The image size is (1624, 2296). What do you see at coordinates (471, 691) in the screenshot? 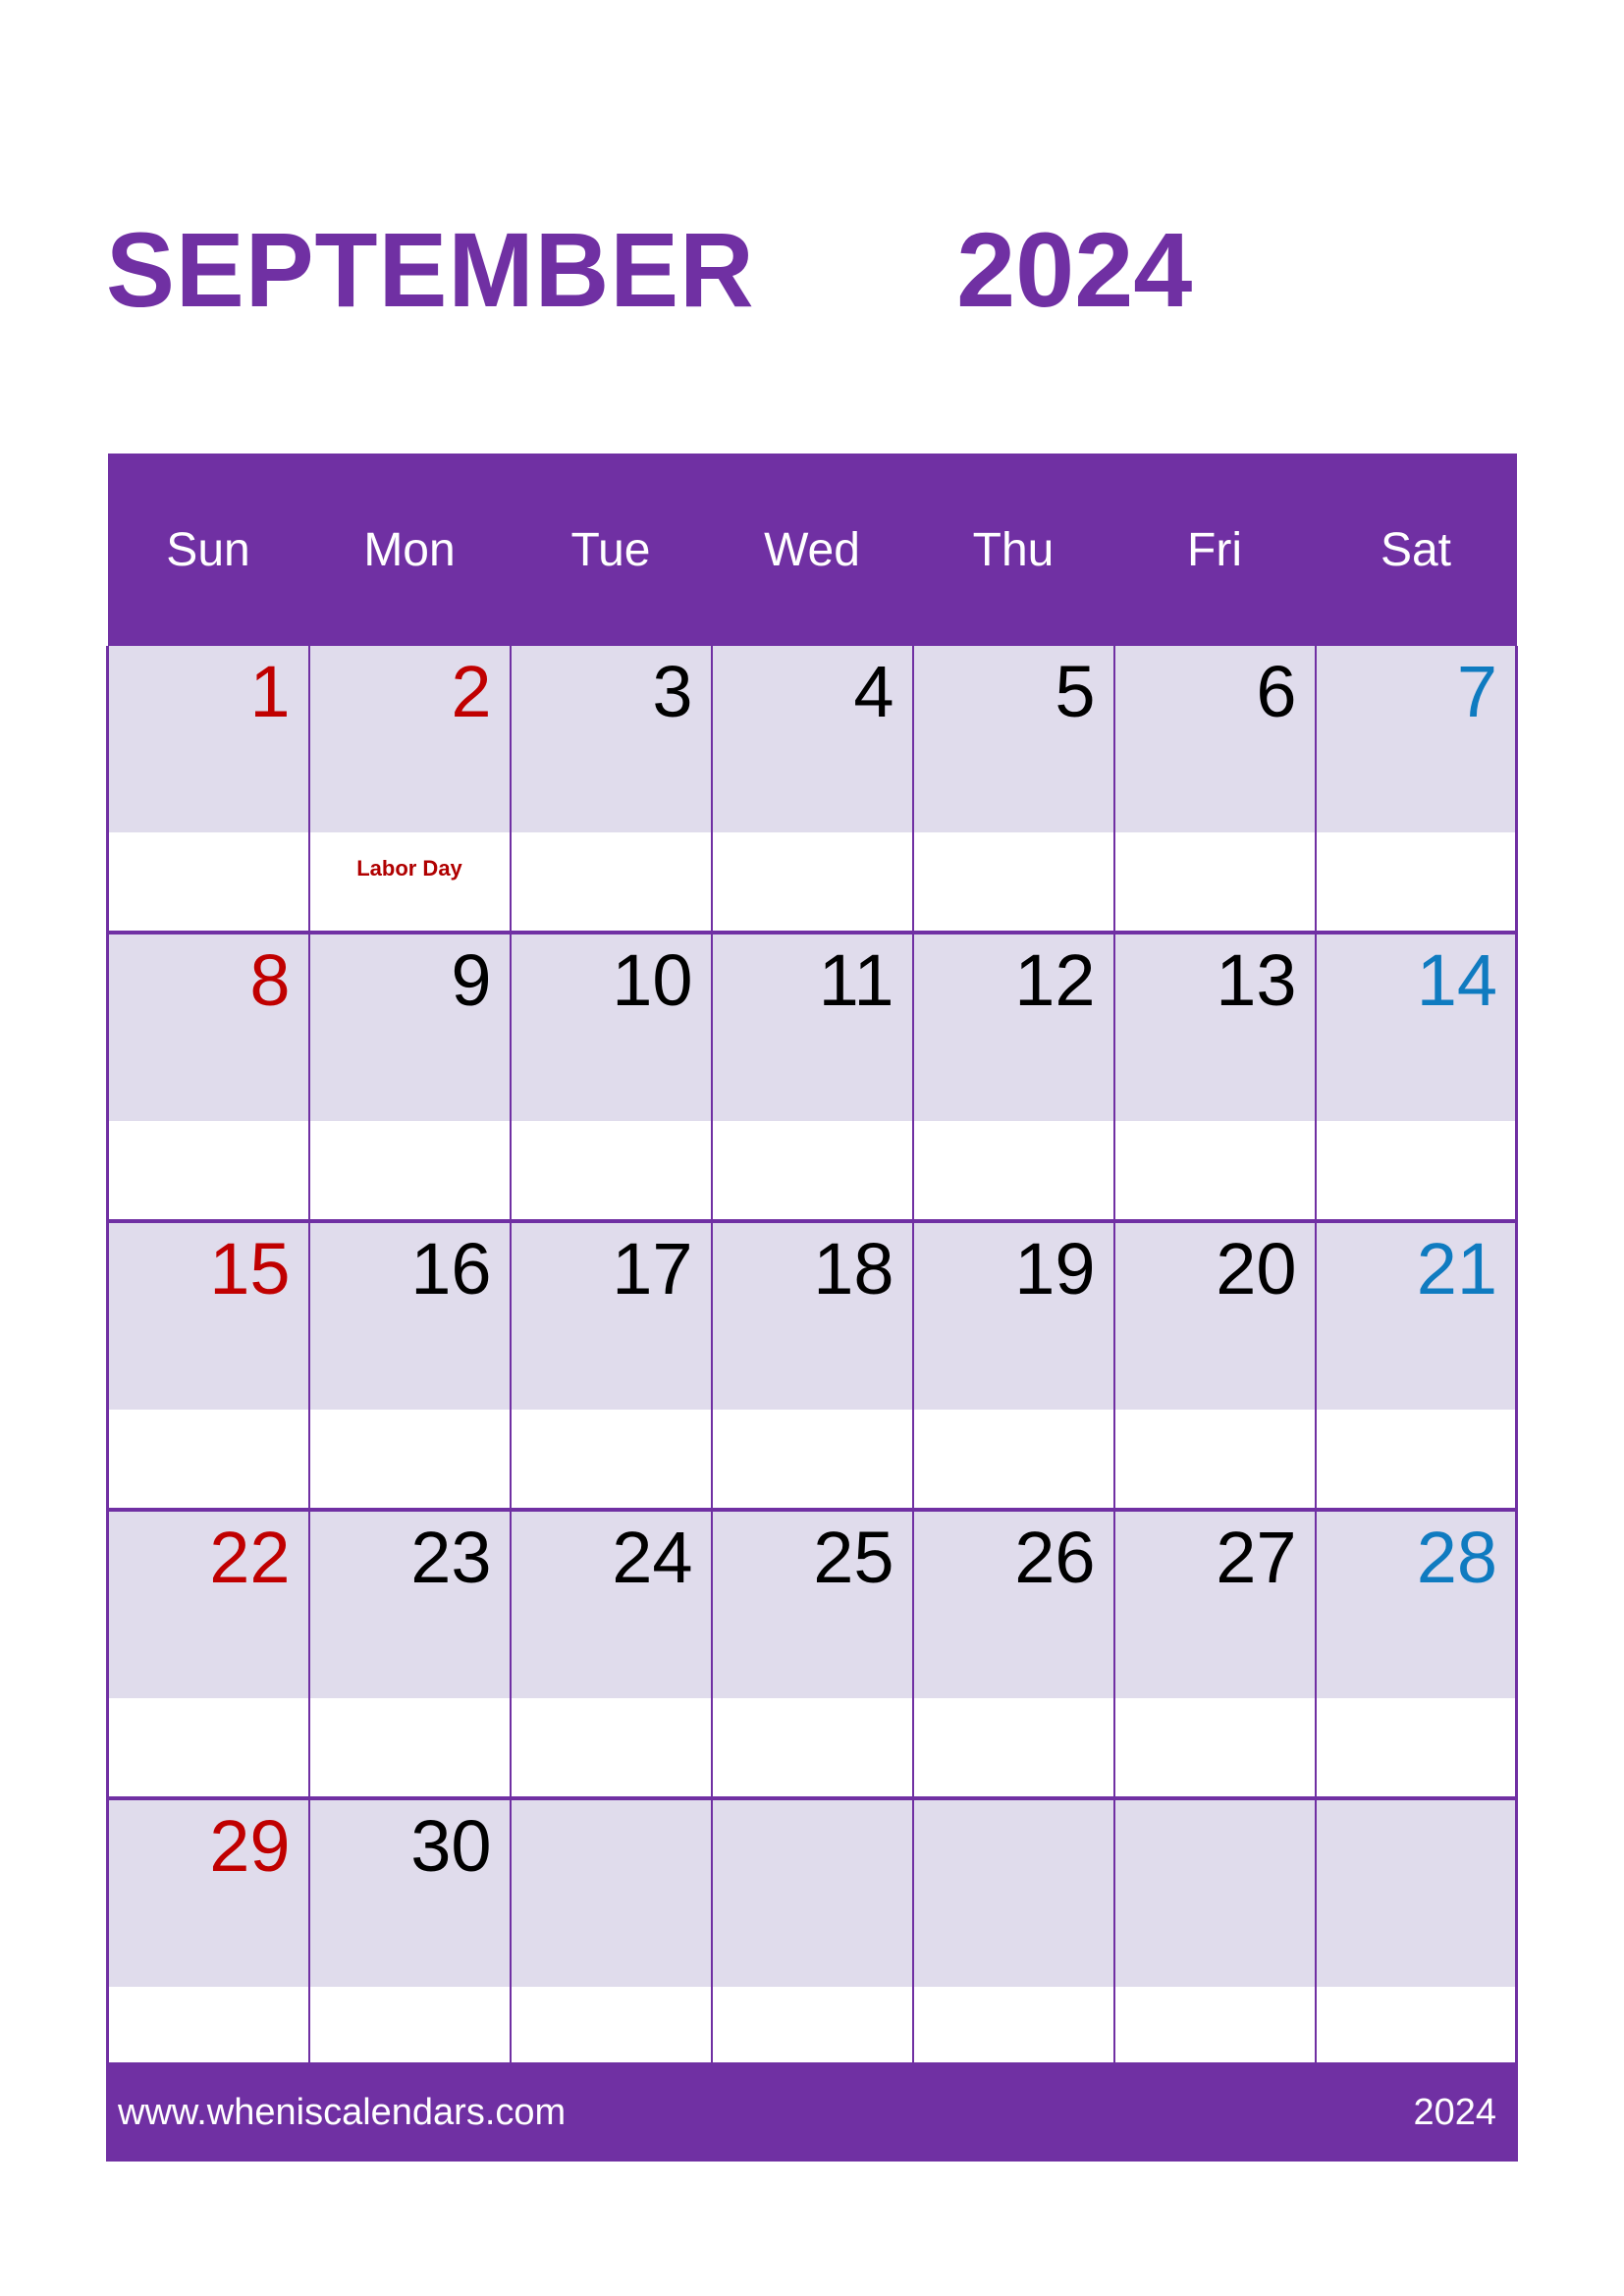
I see `day-number: 2` at bounding box center [471, 691].